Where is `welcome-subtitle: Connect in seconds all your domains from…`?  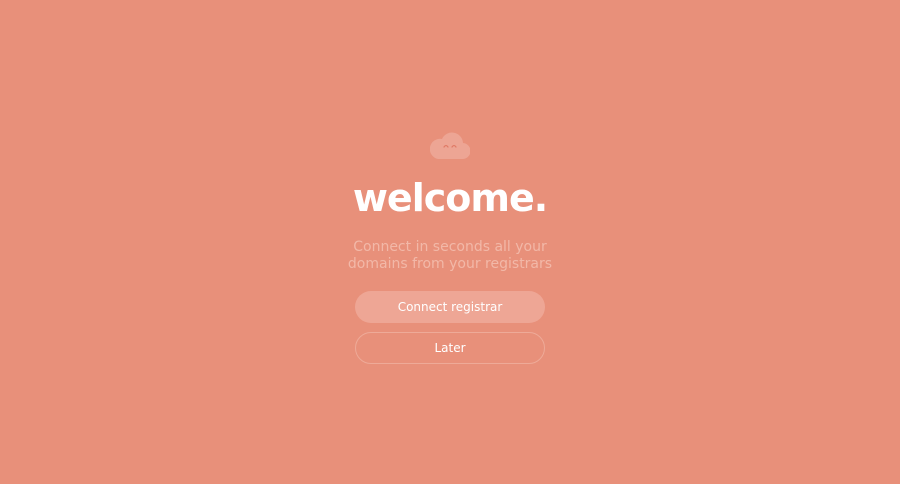 welcome-subtitle: Connect in seconds all your domains from… is located at coordinates (450, 256).